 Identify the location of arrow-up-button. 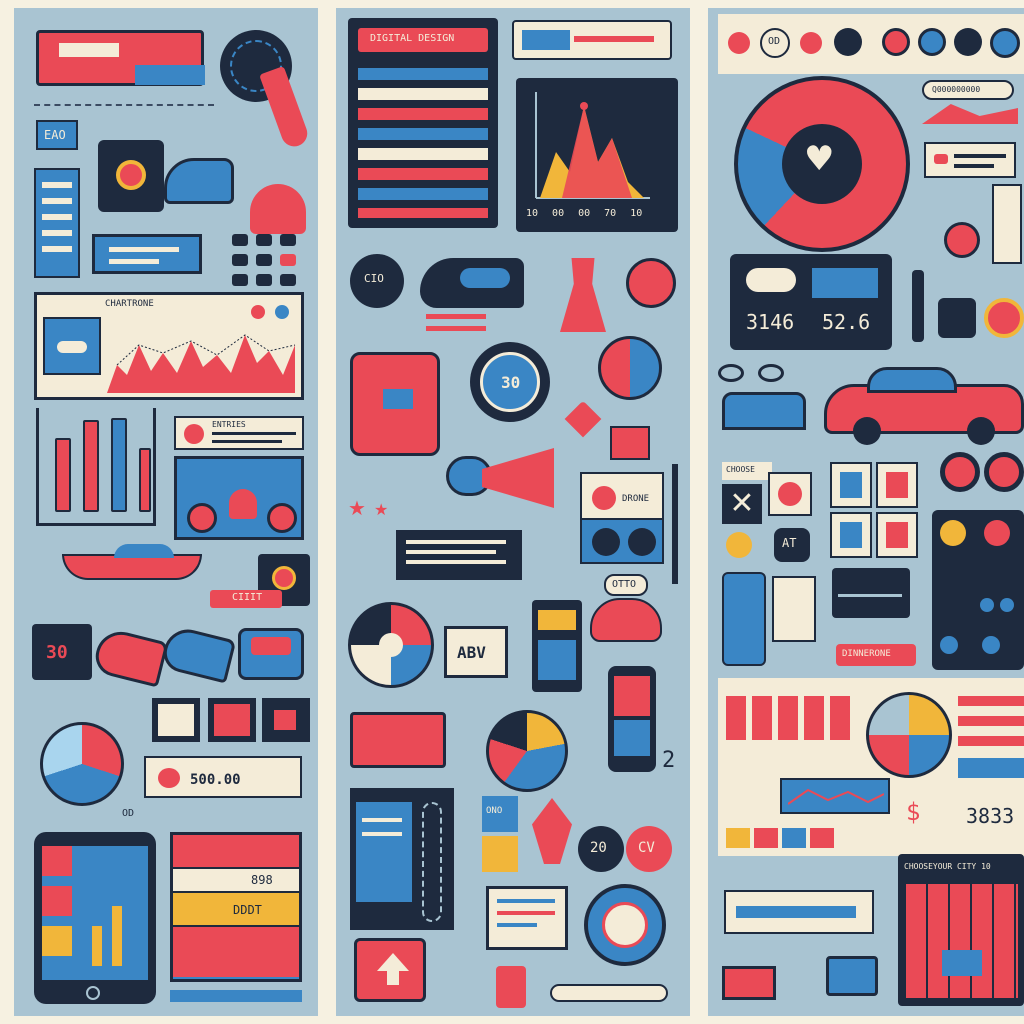
(390, 970).